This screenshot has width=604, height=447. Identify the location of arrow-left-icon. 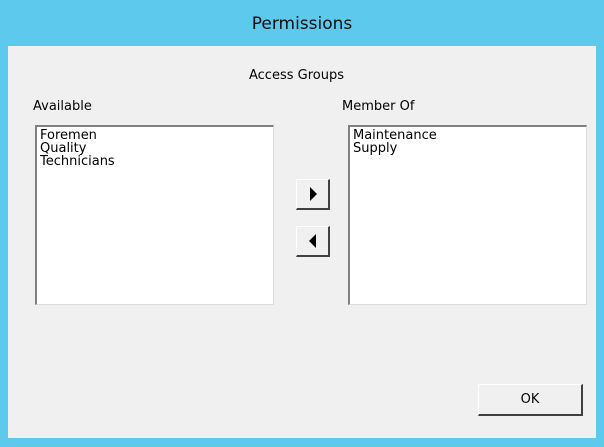
(312, 241).